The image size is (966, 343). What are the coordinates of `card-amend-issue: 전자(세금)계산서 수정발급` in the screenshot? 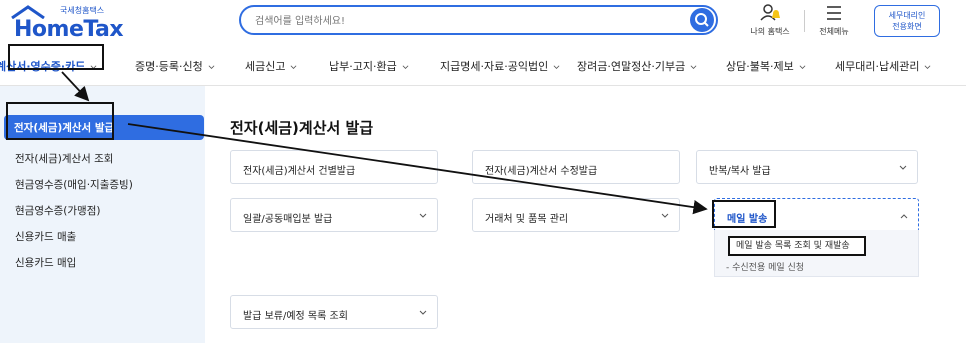 It's located at (576, 167).